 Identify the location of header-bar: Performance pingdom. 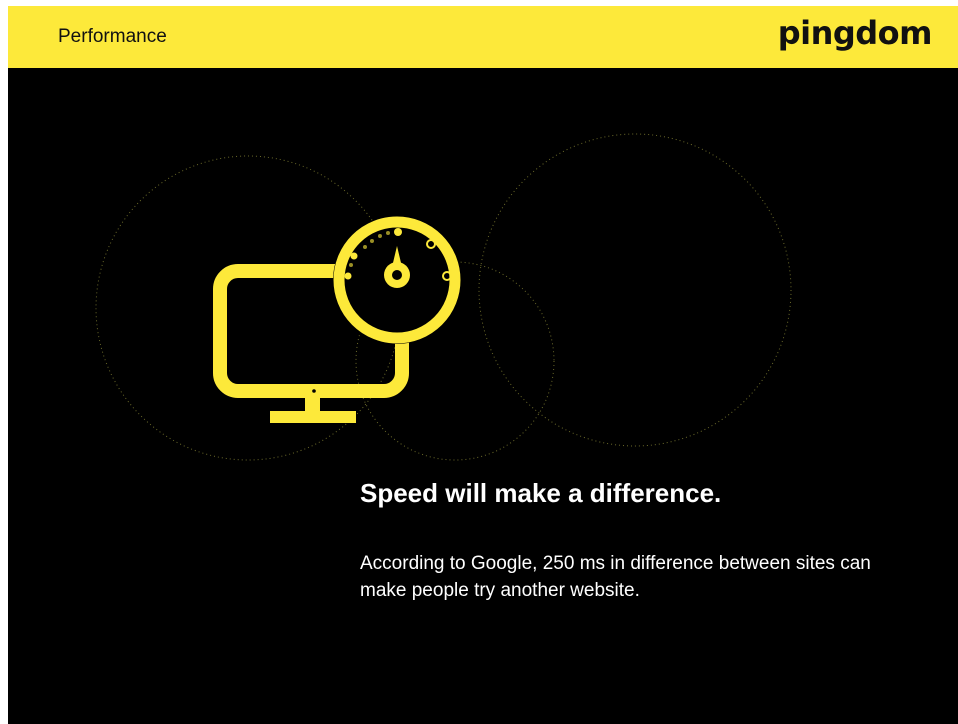
(483, 37).